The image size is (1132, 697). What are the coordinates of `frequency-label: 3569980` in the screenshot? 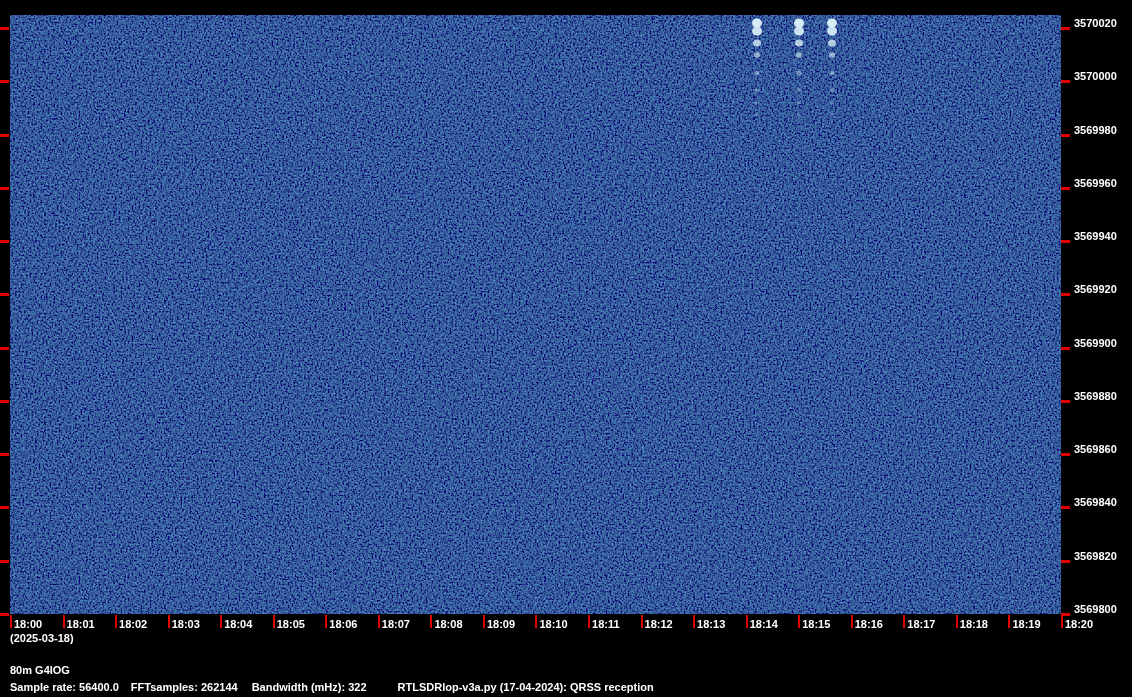 It's located at (1095, 130).